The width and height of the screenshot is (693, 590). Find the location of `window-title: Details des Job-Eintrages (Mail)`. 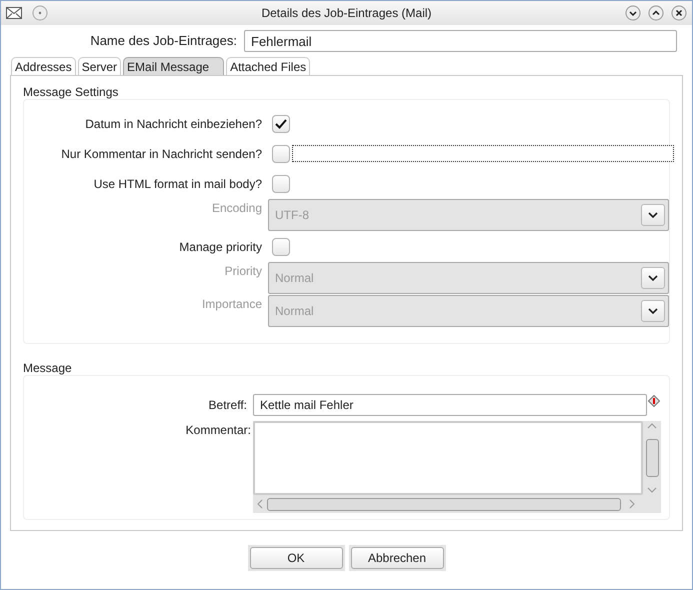

window-title: Details des Job-Eintrages (Mail) is located at coordinates (346, 13).